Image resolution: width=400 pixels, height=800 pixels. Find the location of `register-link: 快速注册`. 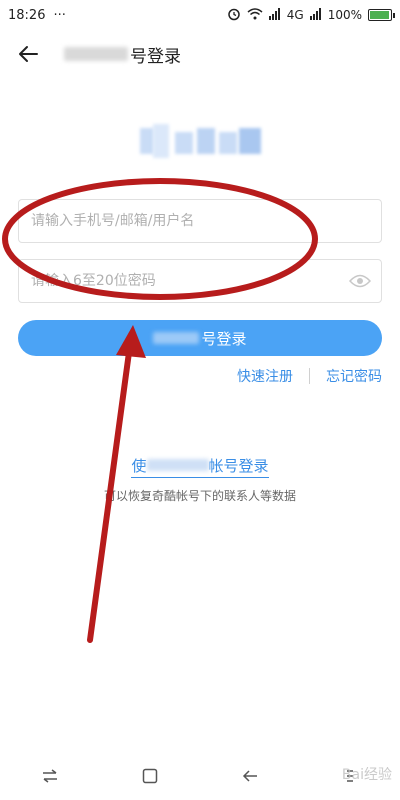

register-link: 快速注册 is located at coordinates (265, 376).